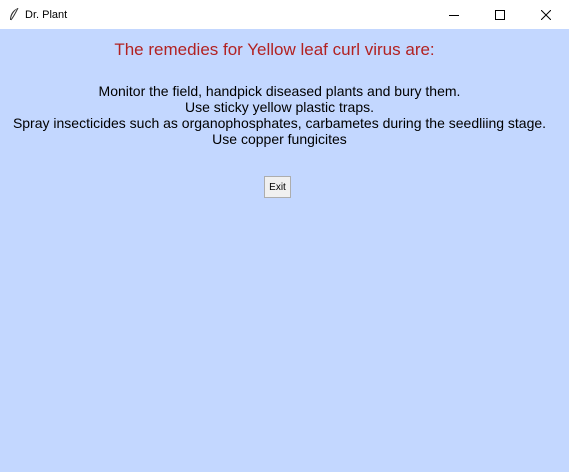 This screenshot has width=569, height=472. I want to click on minimize-button, so click(454, 14).